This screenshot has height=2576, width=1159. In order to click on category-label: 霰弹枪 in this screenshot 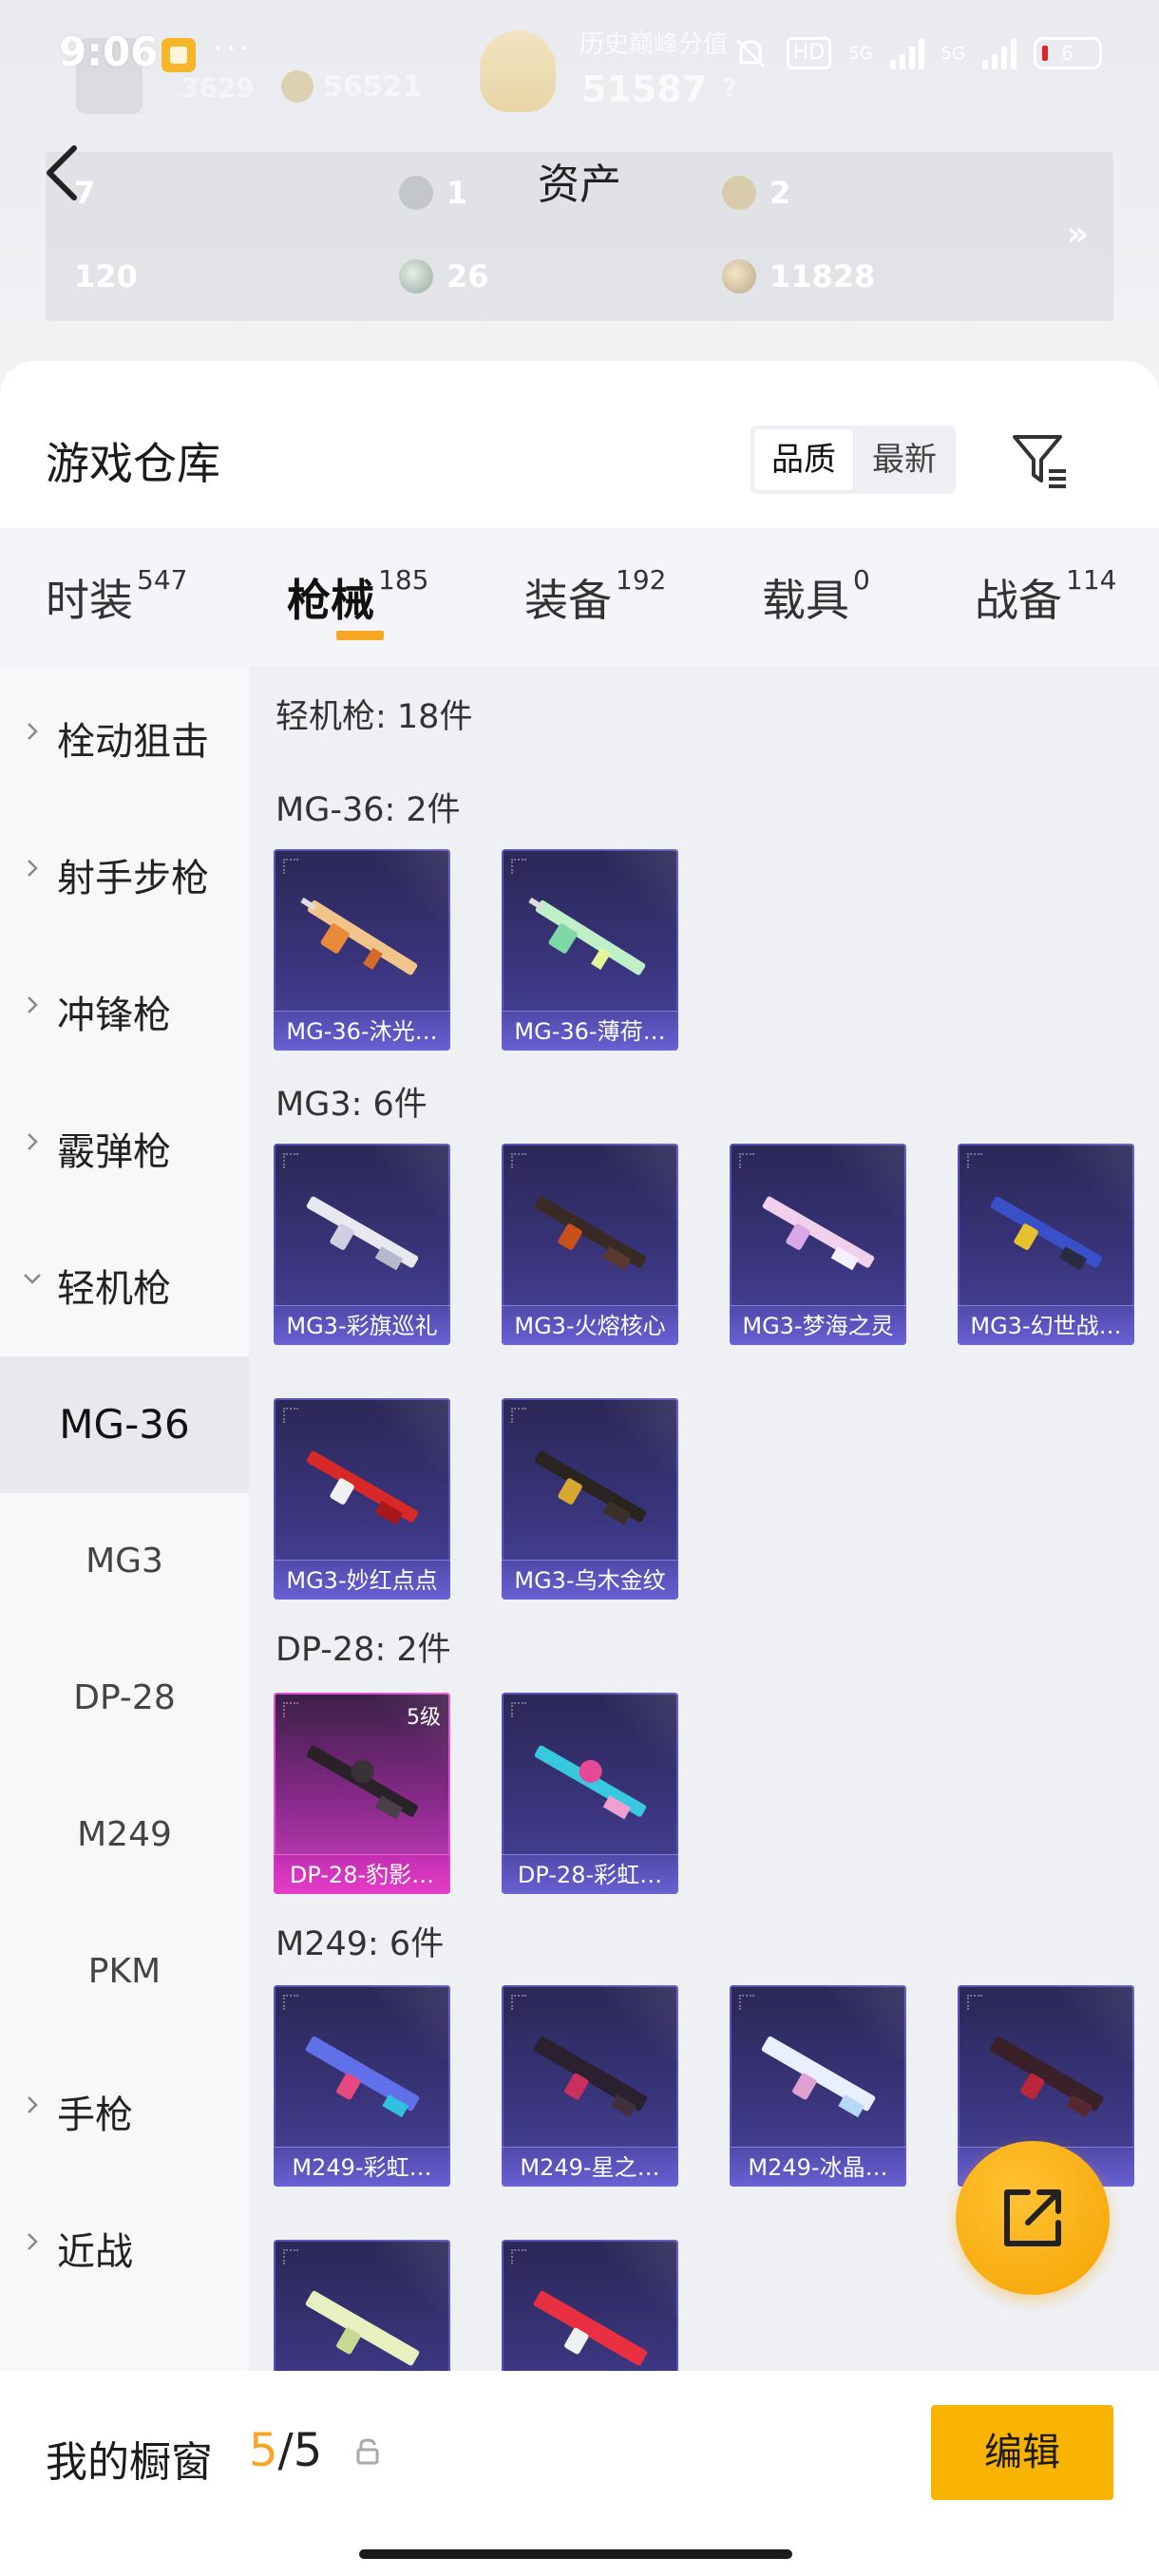, I will do `click(114, 1152)`.